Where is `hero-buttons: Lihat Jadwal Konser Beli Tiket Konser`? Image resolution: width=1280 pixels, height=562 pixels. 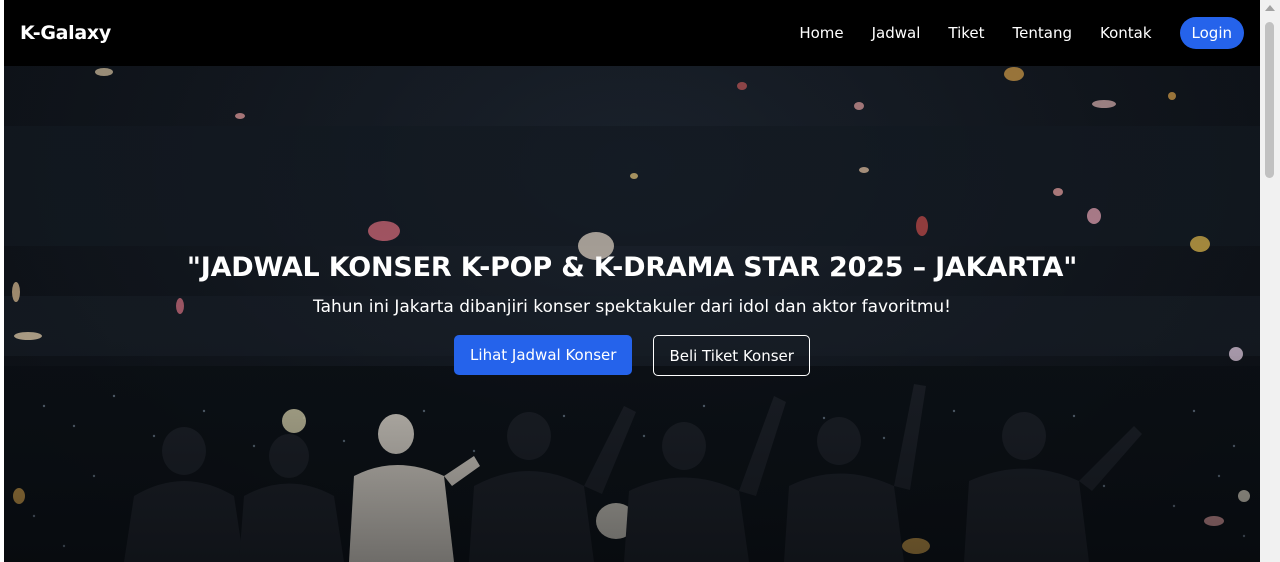 hero-buttons: Lihat Jadwal Konser Beli Tiket Konser is located at coordinates (632, 355).